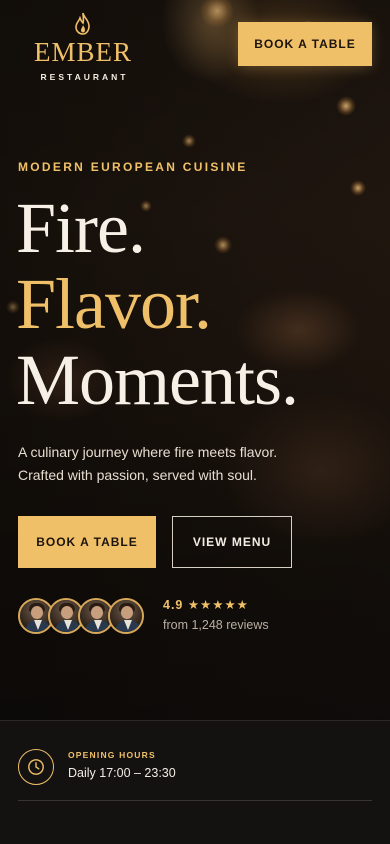 The width and height of the screenshot is (390, 844). What do you see at coordinates (206, 605) in the screenshot?
I see `rating-score: 4.9 ★★★★★` at bounding box center [206, 605].